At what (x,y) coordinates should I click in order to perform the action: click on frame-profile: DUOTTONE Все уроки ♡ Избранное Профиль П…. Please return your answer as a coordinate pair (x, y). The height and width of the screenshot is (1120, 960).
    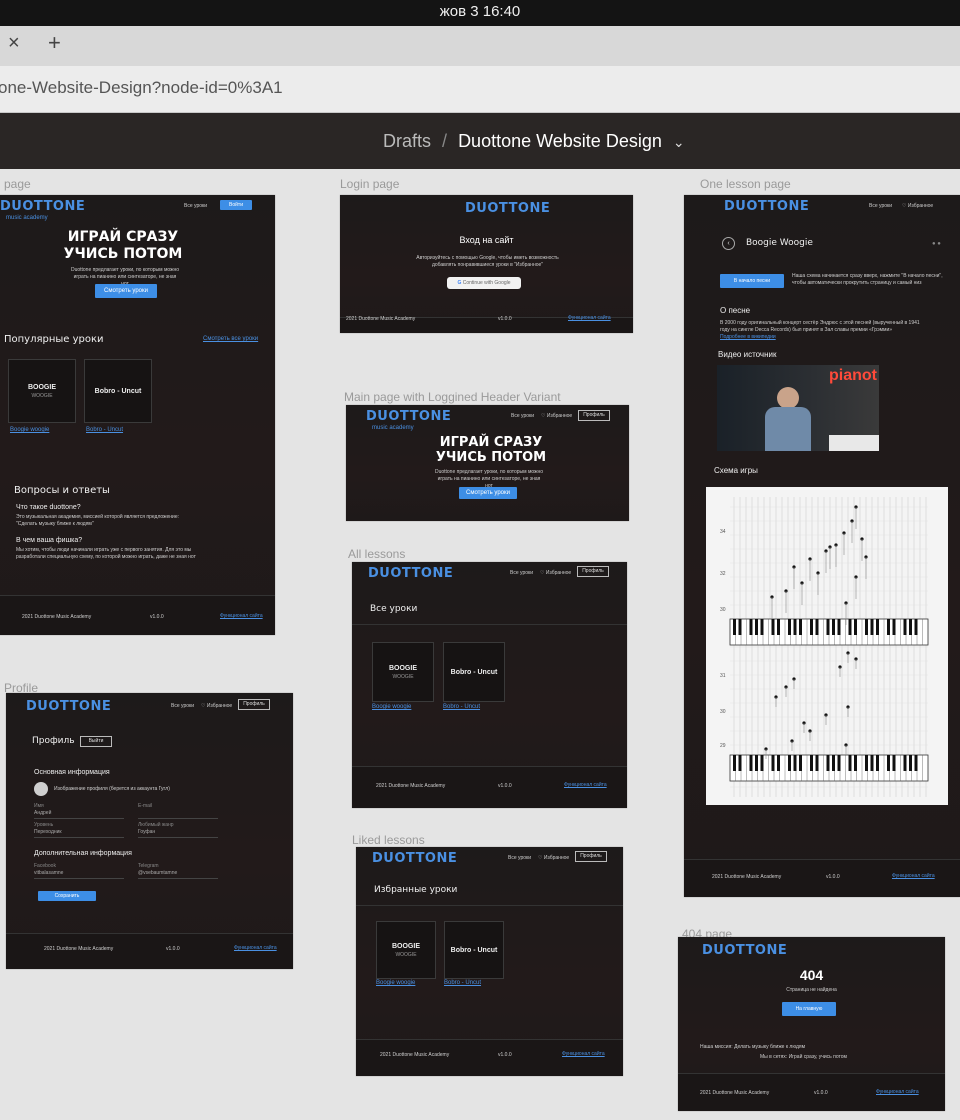
    Looking at the image, I should click on (149, 831).